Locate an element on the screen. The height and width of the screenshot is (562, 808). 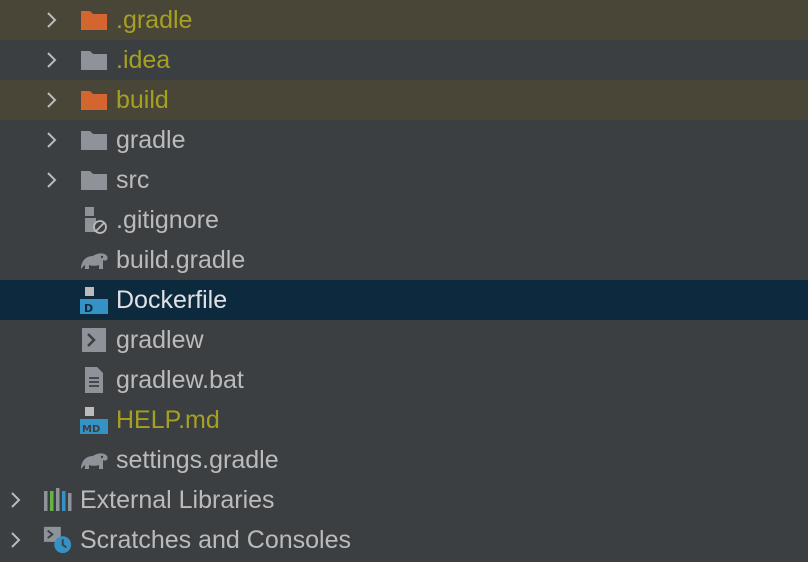
tree-item-label: Scratches and Consoles is located at coordinates (215, 540).